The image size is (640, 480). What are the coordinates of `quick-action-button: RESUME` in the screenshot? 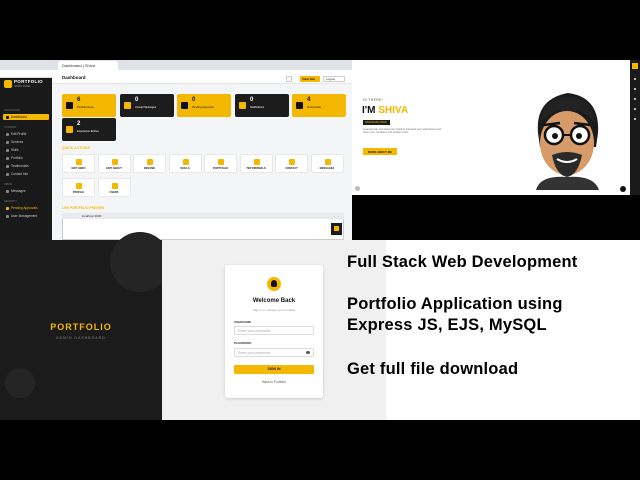 It's located at (149, 163).